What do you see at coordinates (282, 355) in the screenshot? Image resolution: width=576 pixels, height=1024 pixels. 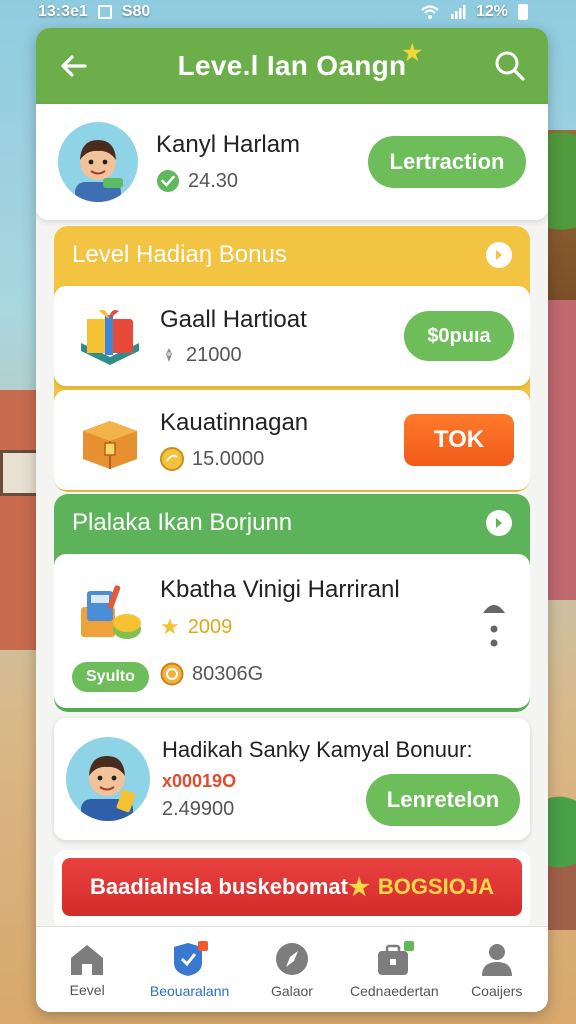 I see `item-meta: 21000` at bounding box center [282, 355].